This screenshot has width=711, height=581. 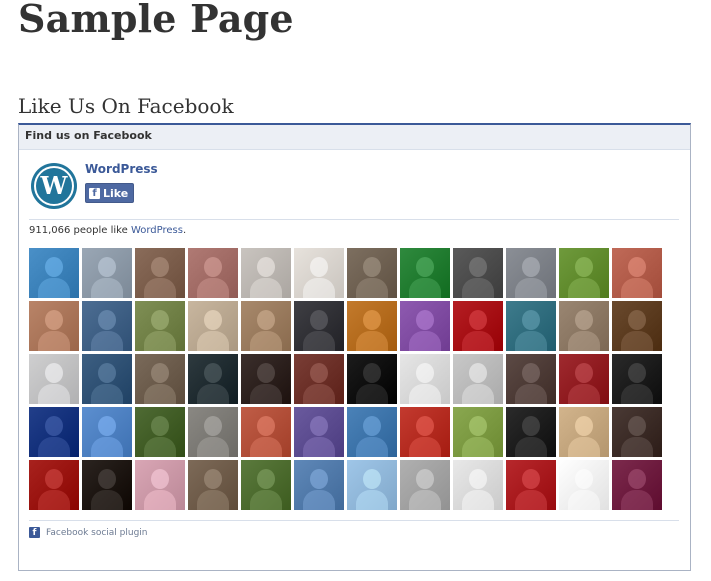 I want to click on fb-like-count-page-link: WordPress, so click(x=157, y=230).